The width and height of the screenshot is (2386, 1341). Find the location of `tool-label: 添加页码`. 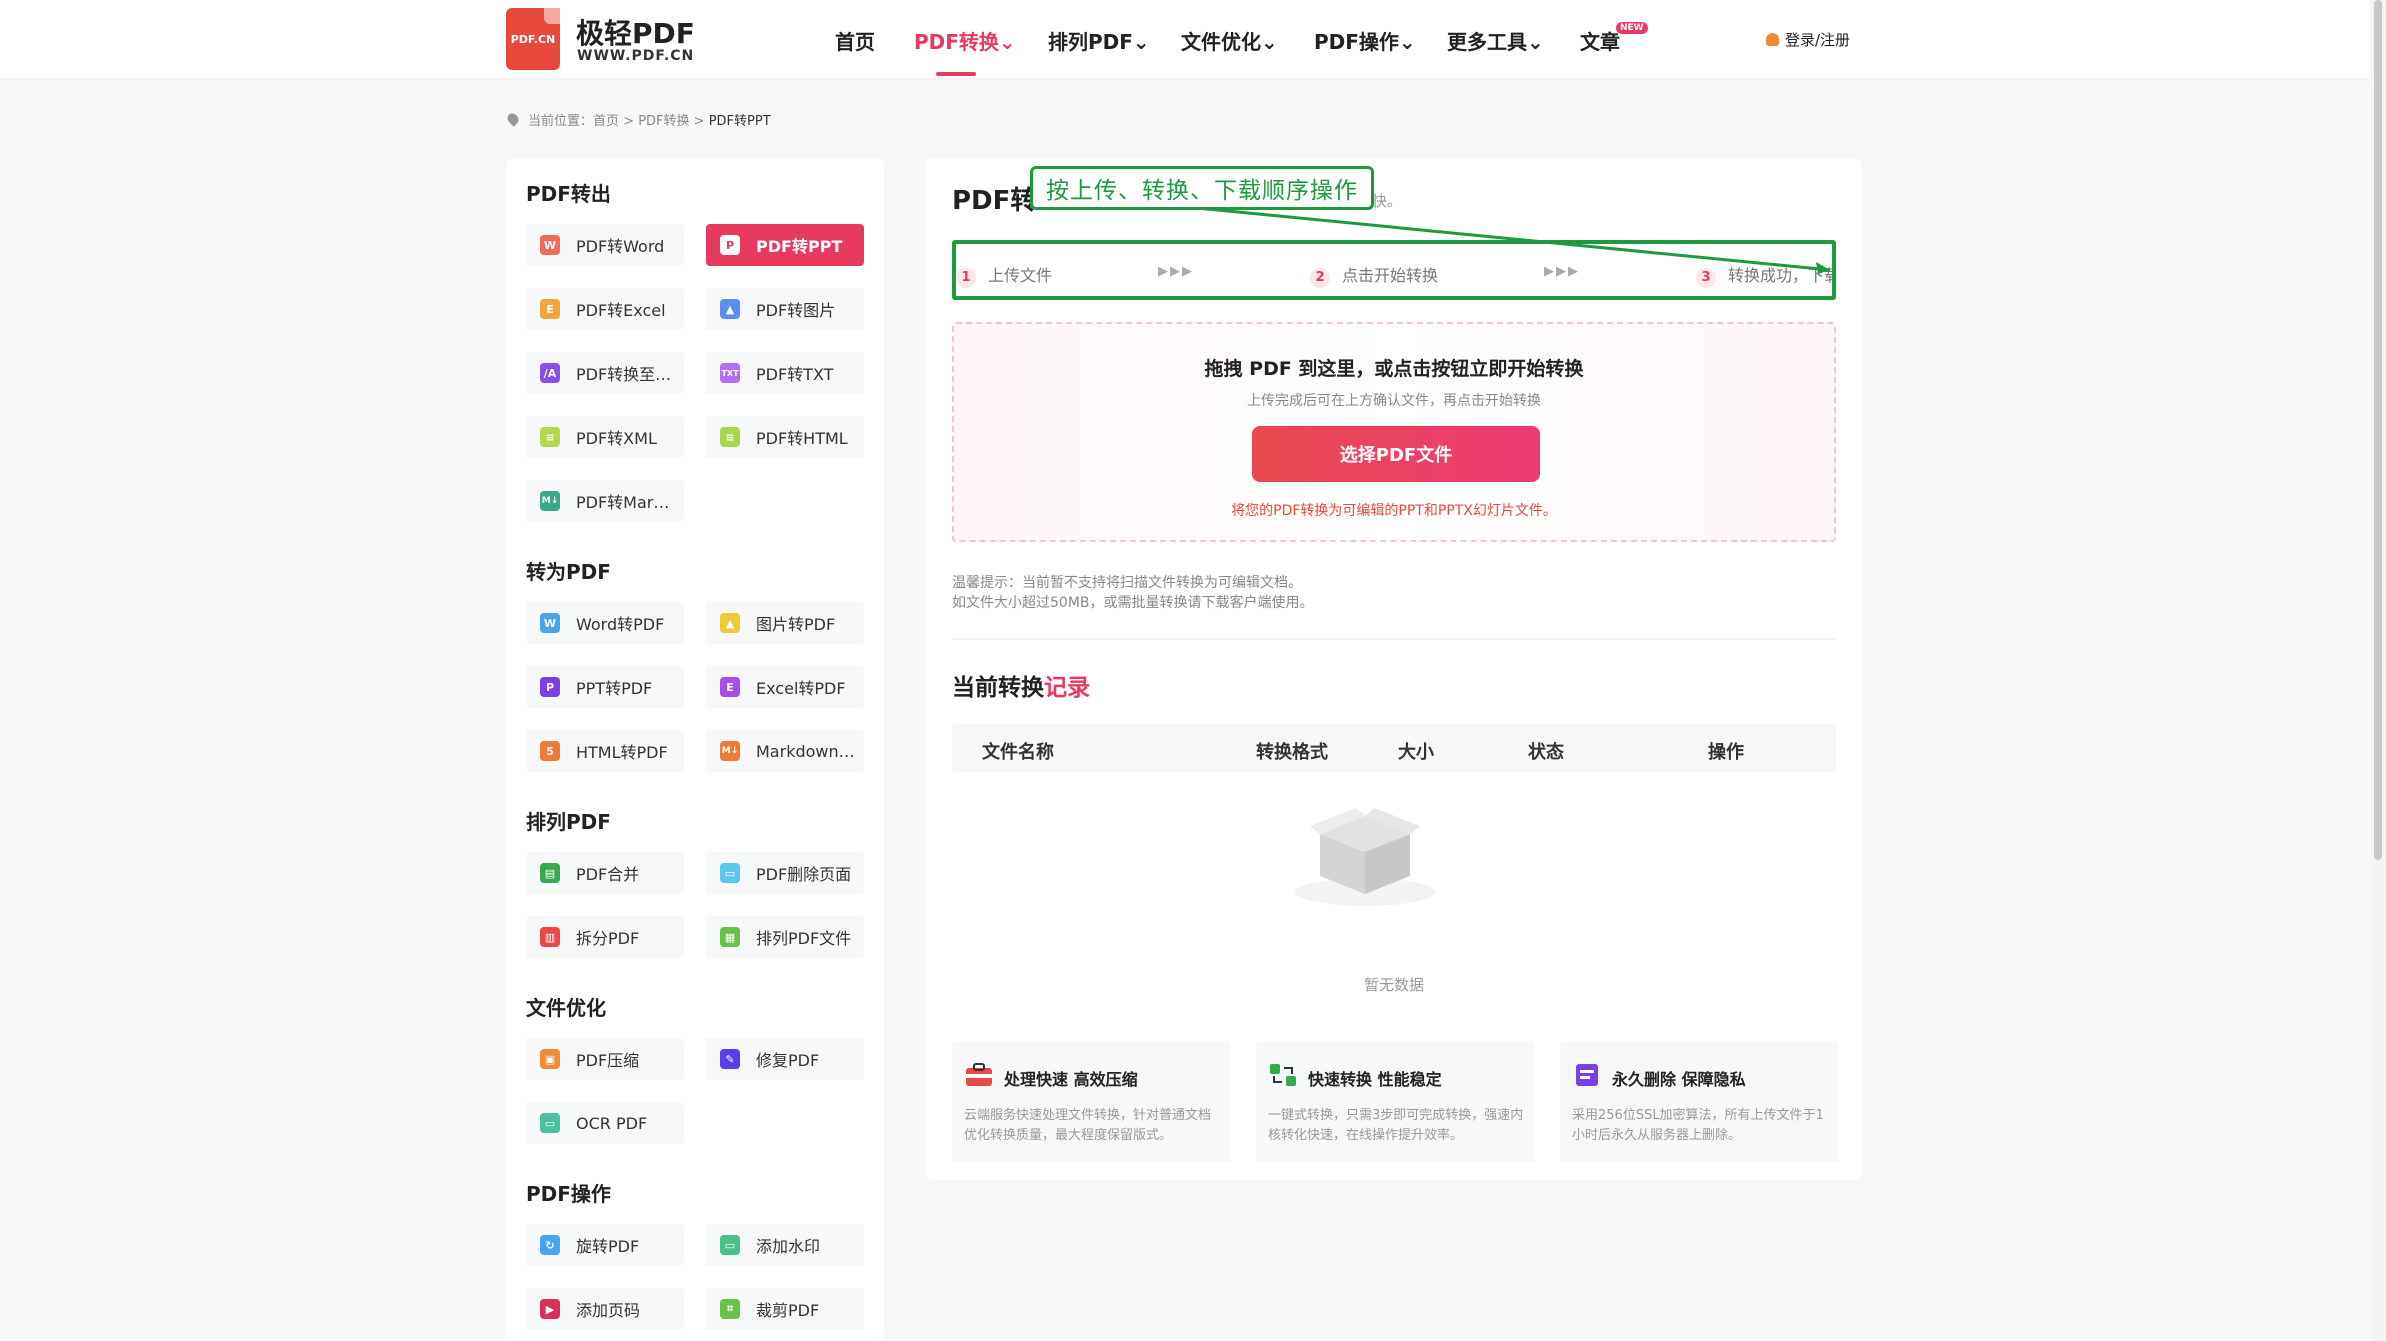

tool-label: 添加页码 is located at coordinates (608, 1310).